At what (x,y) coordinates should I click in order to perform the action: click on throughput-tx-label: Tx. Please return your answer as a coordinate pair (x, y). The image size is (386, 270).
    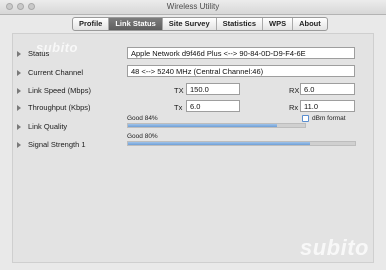
    Looking at the image, I should click on (178, 107).